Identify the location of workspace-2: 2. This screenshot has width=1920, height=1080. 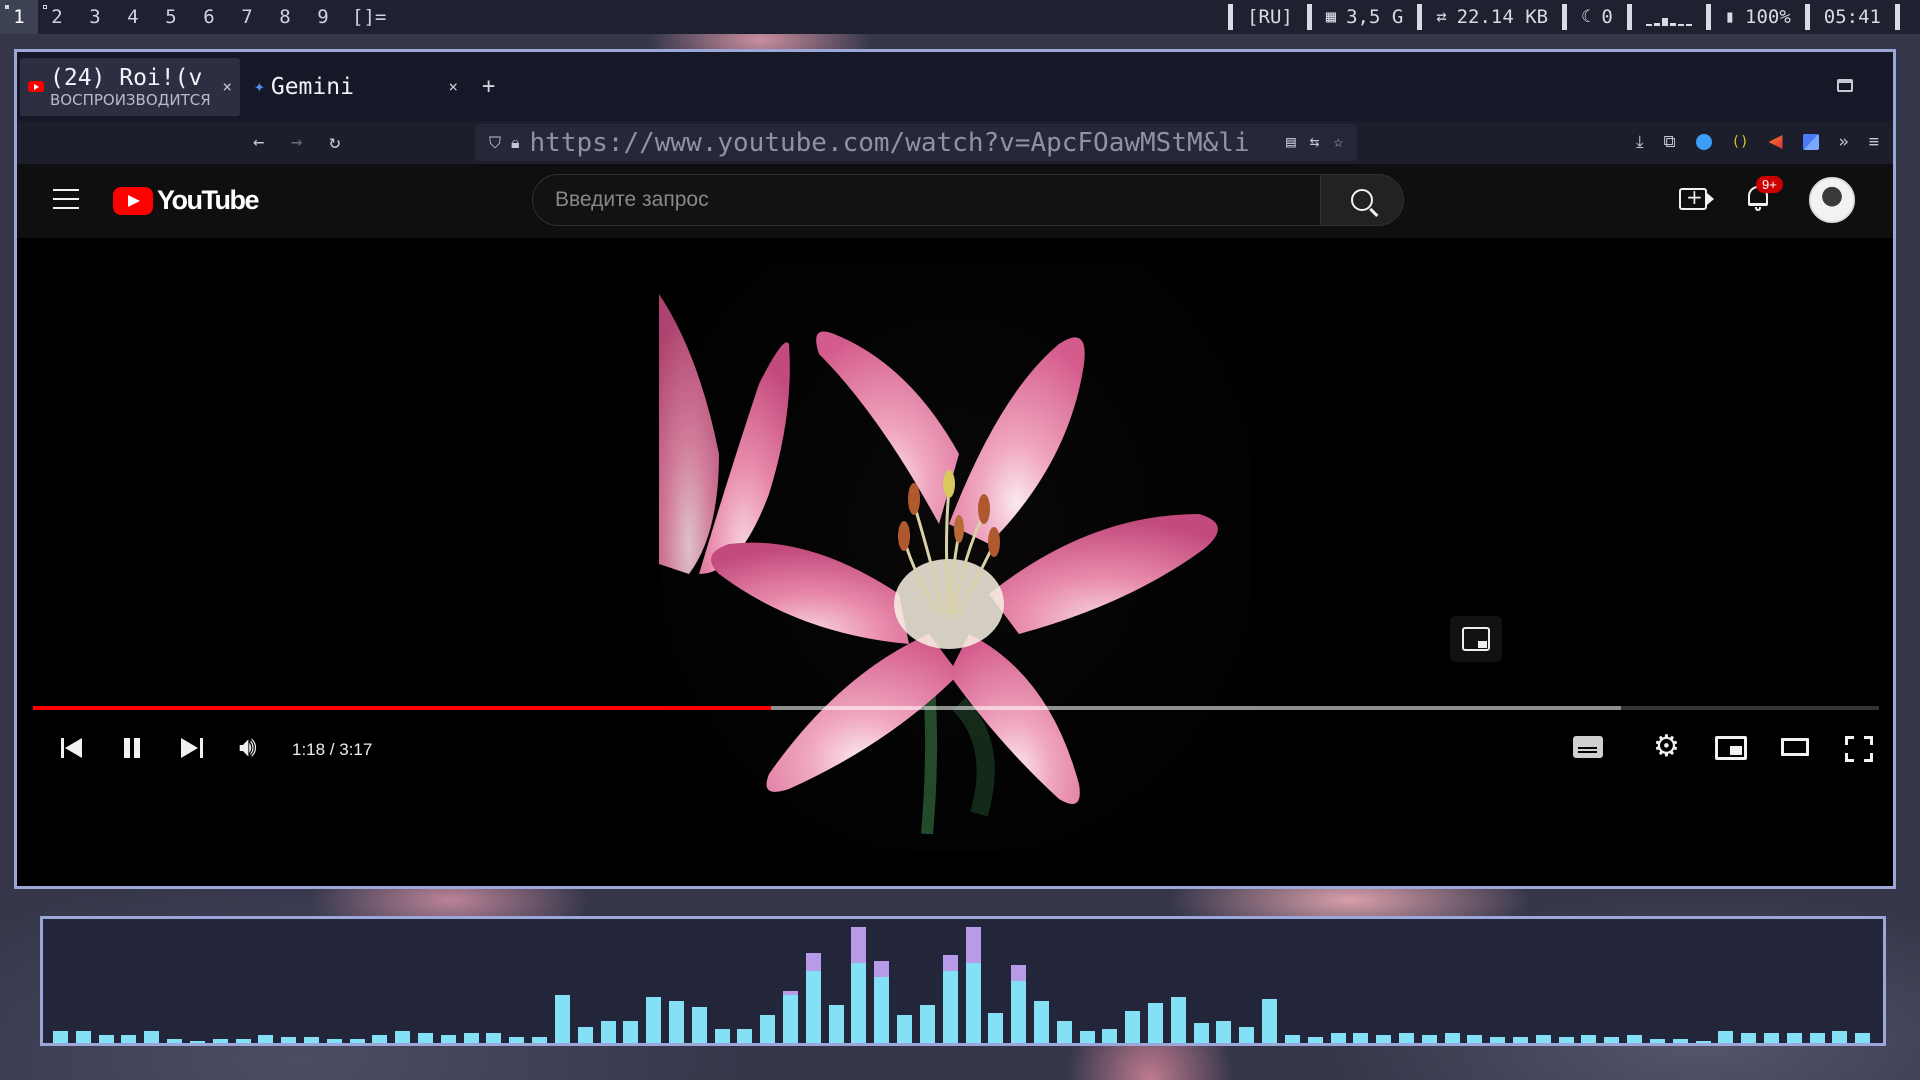
(57, 17).